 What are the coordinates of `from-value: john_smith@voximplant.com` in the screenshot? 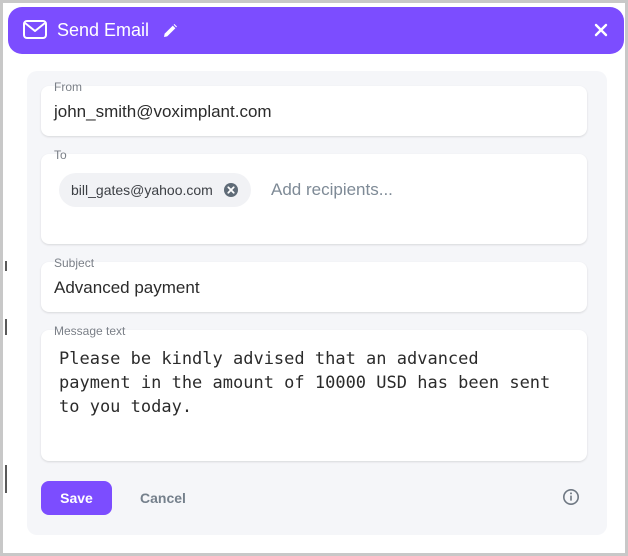 It's located at (163, 111).